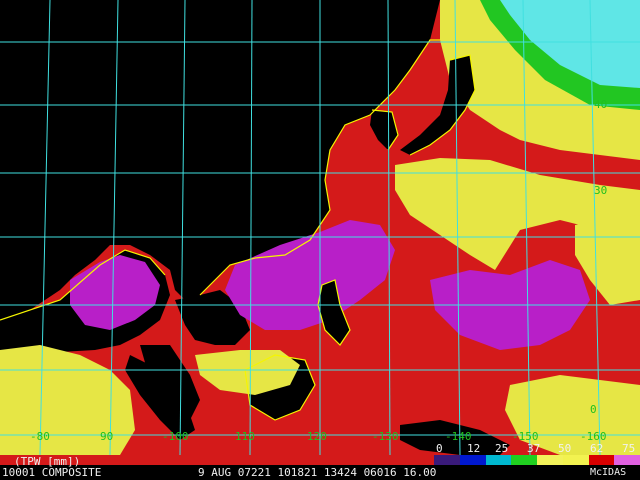 This screenshot has height=480, width=640. What do you see at coordinates (52, 472) in the screenshot?
I see `source-label: 10001 COMPOSITE` at bounding box center [52, 472].